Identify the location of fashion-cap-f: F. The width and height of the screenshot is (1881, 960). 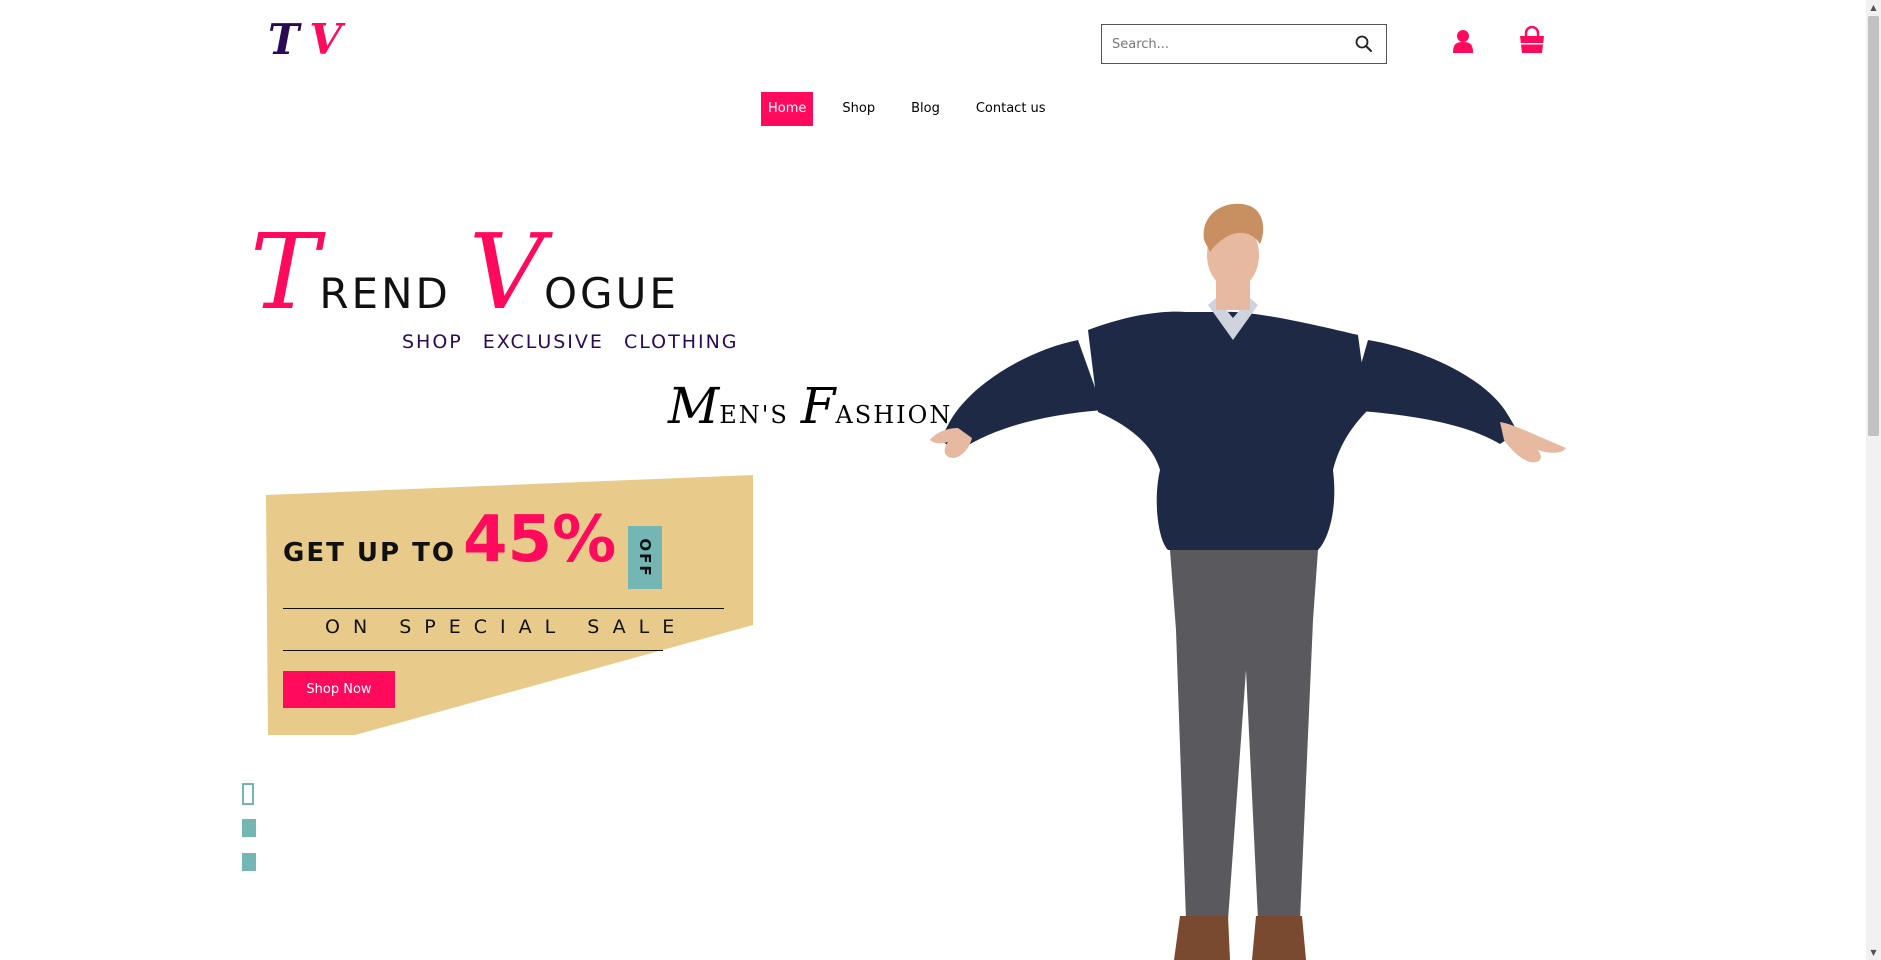
(818, 406).